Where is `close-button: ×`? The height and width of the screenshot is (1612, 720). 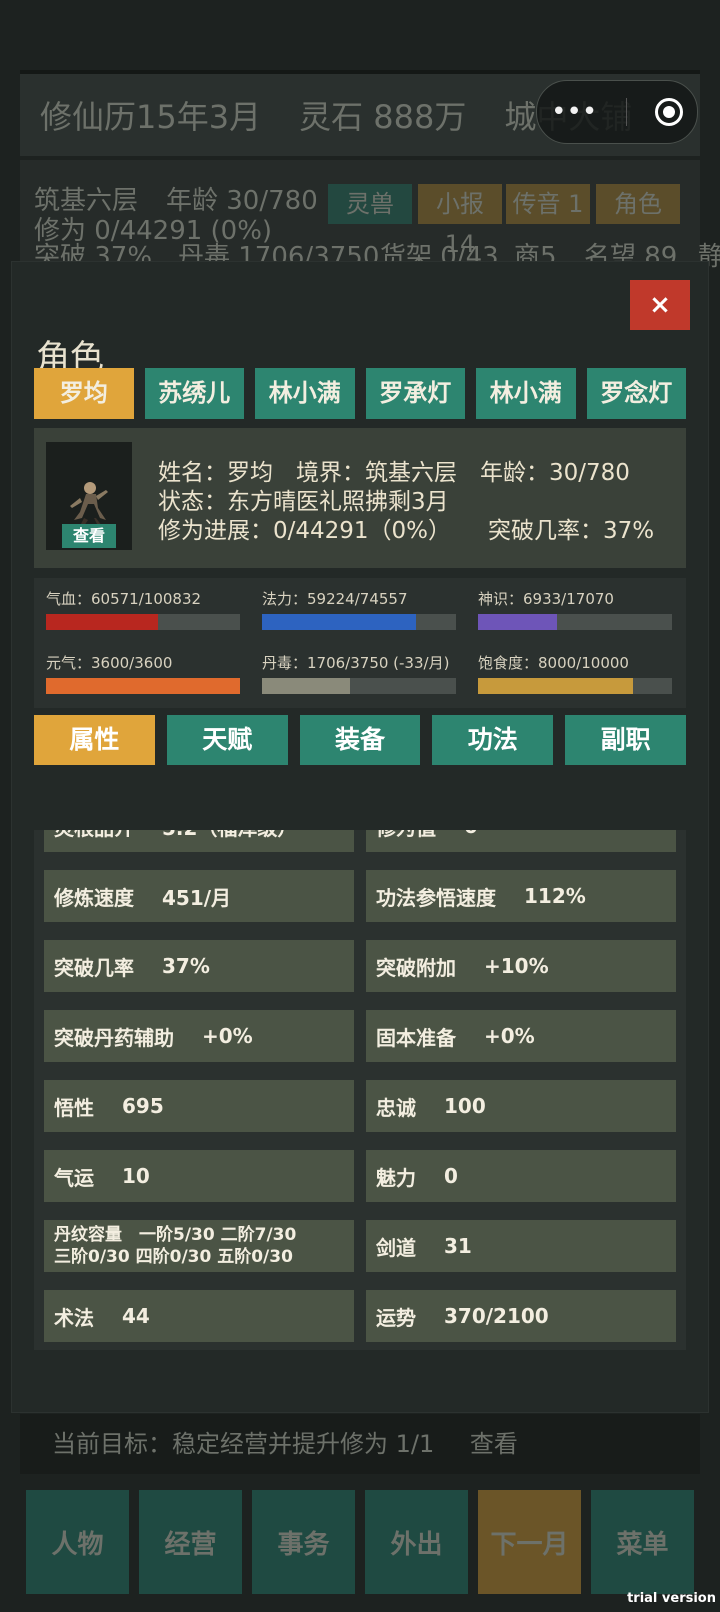
close-button: × is located at coordinates (660, 305).